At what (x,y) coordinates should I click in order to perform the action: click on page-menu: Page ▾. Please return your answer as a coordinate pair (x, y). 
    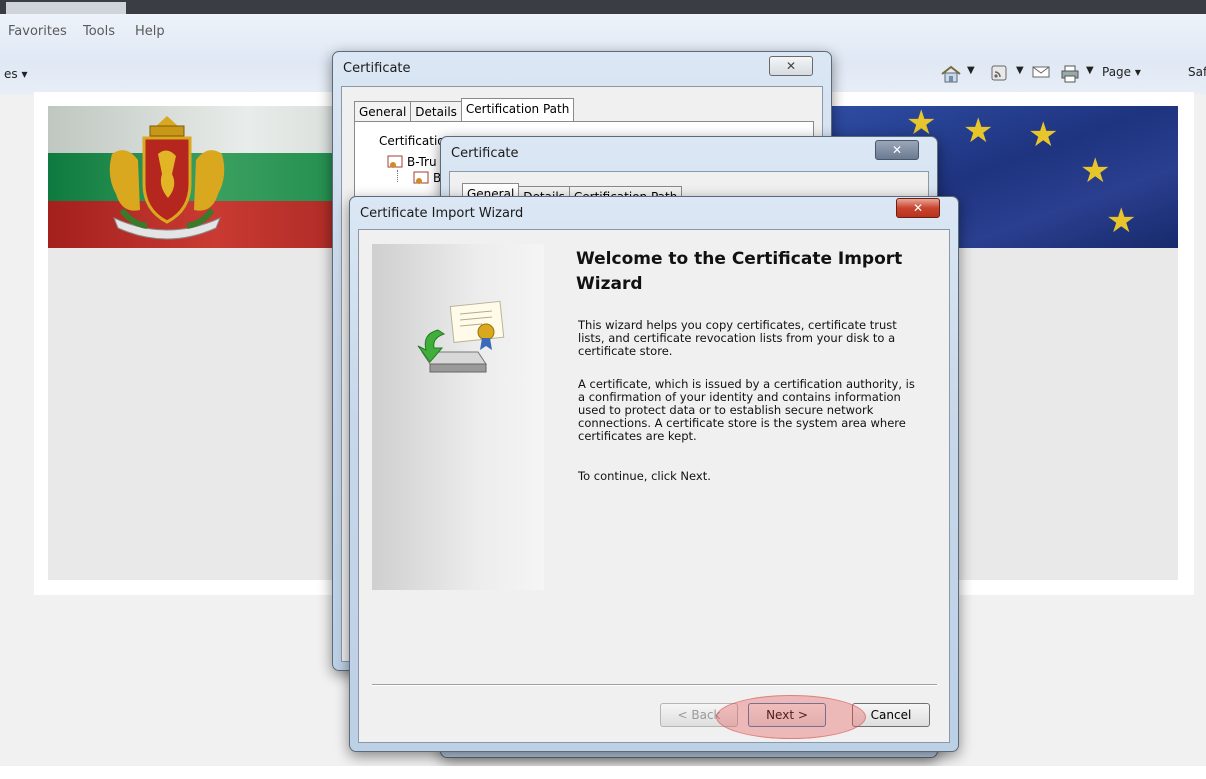
    Looking at the image, I should click on (1121, 72).